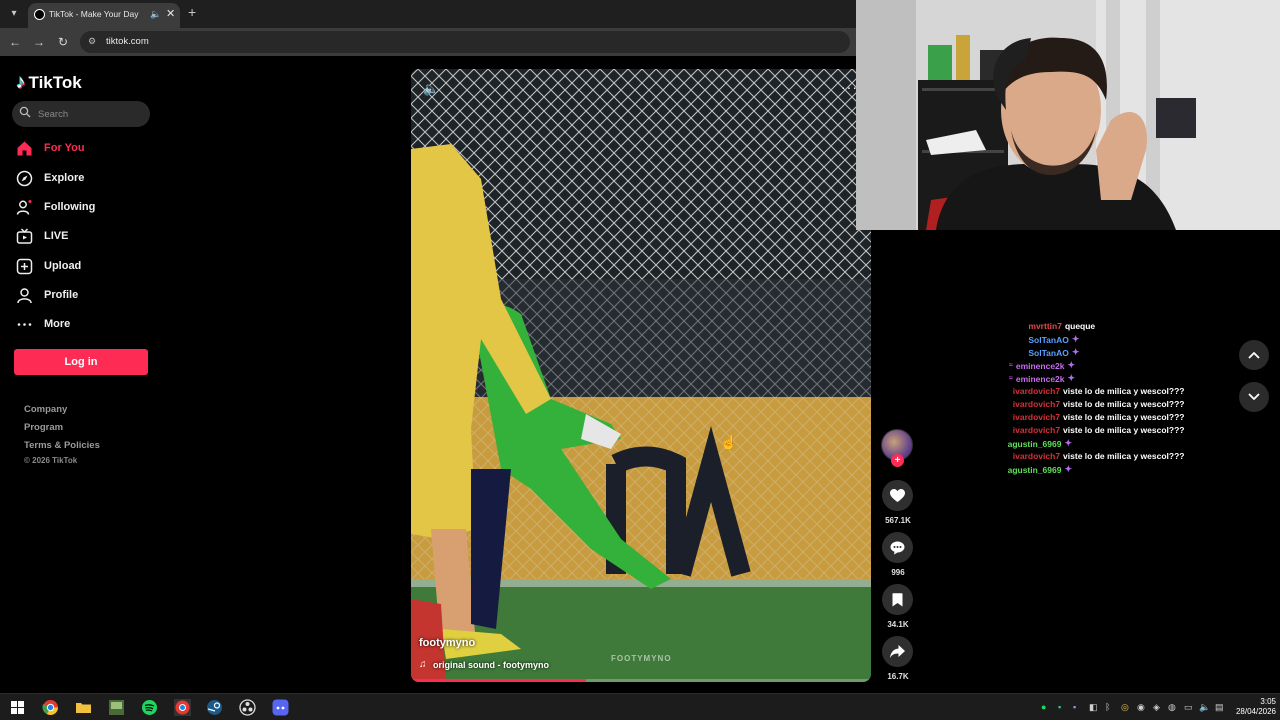 The image size is (1280, 720). What do you see at coordinates (70, 207) in the screenshot?
I see `sidebar-item-label: Following` at bounding box center [70, 207].